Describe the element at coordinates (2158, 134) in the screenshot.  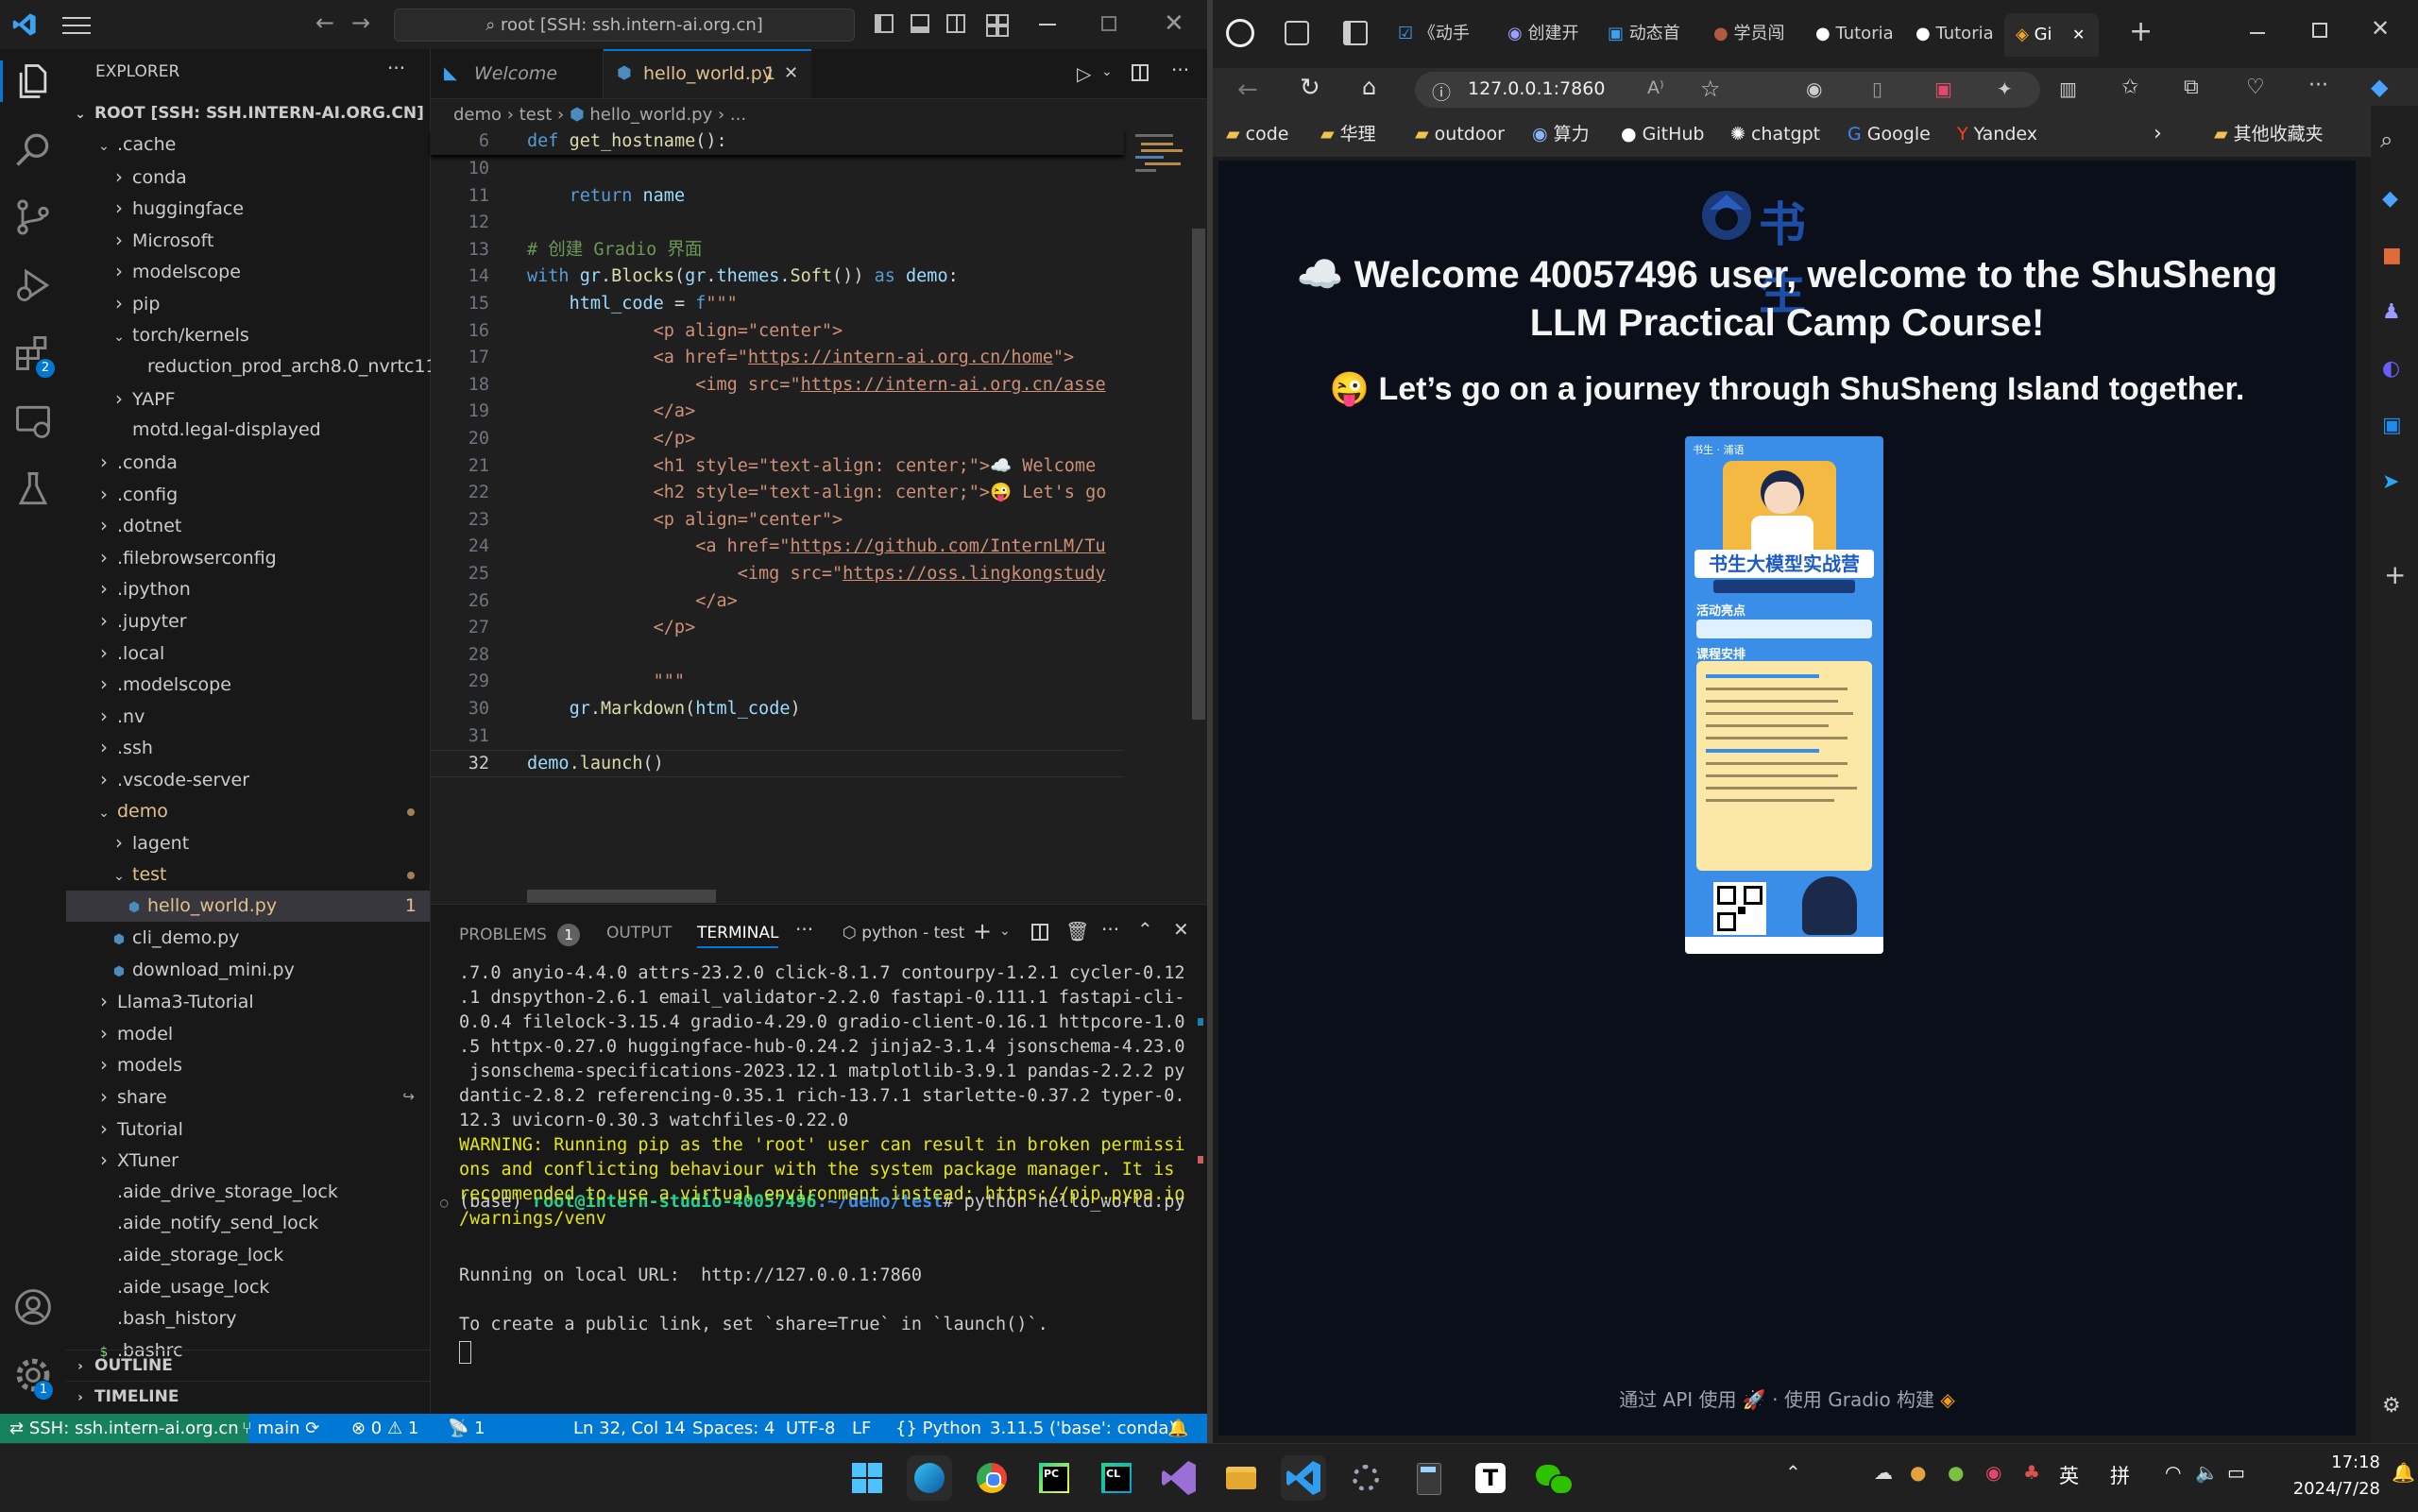
I see `chevron-right-icon: ›` at that location.